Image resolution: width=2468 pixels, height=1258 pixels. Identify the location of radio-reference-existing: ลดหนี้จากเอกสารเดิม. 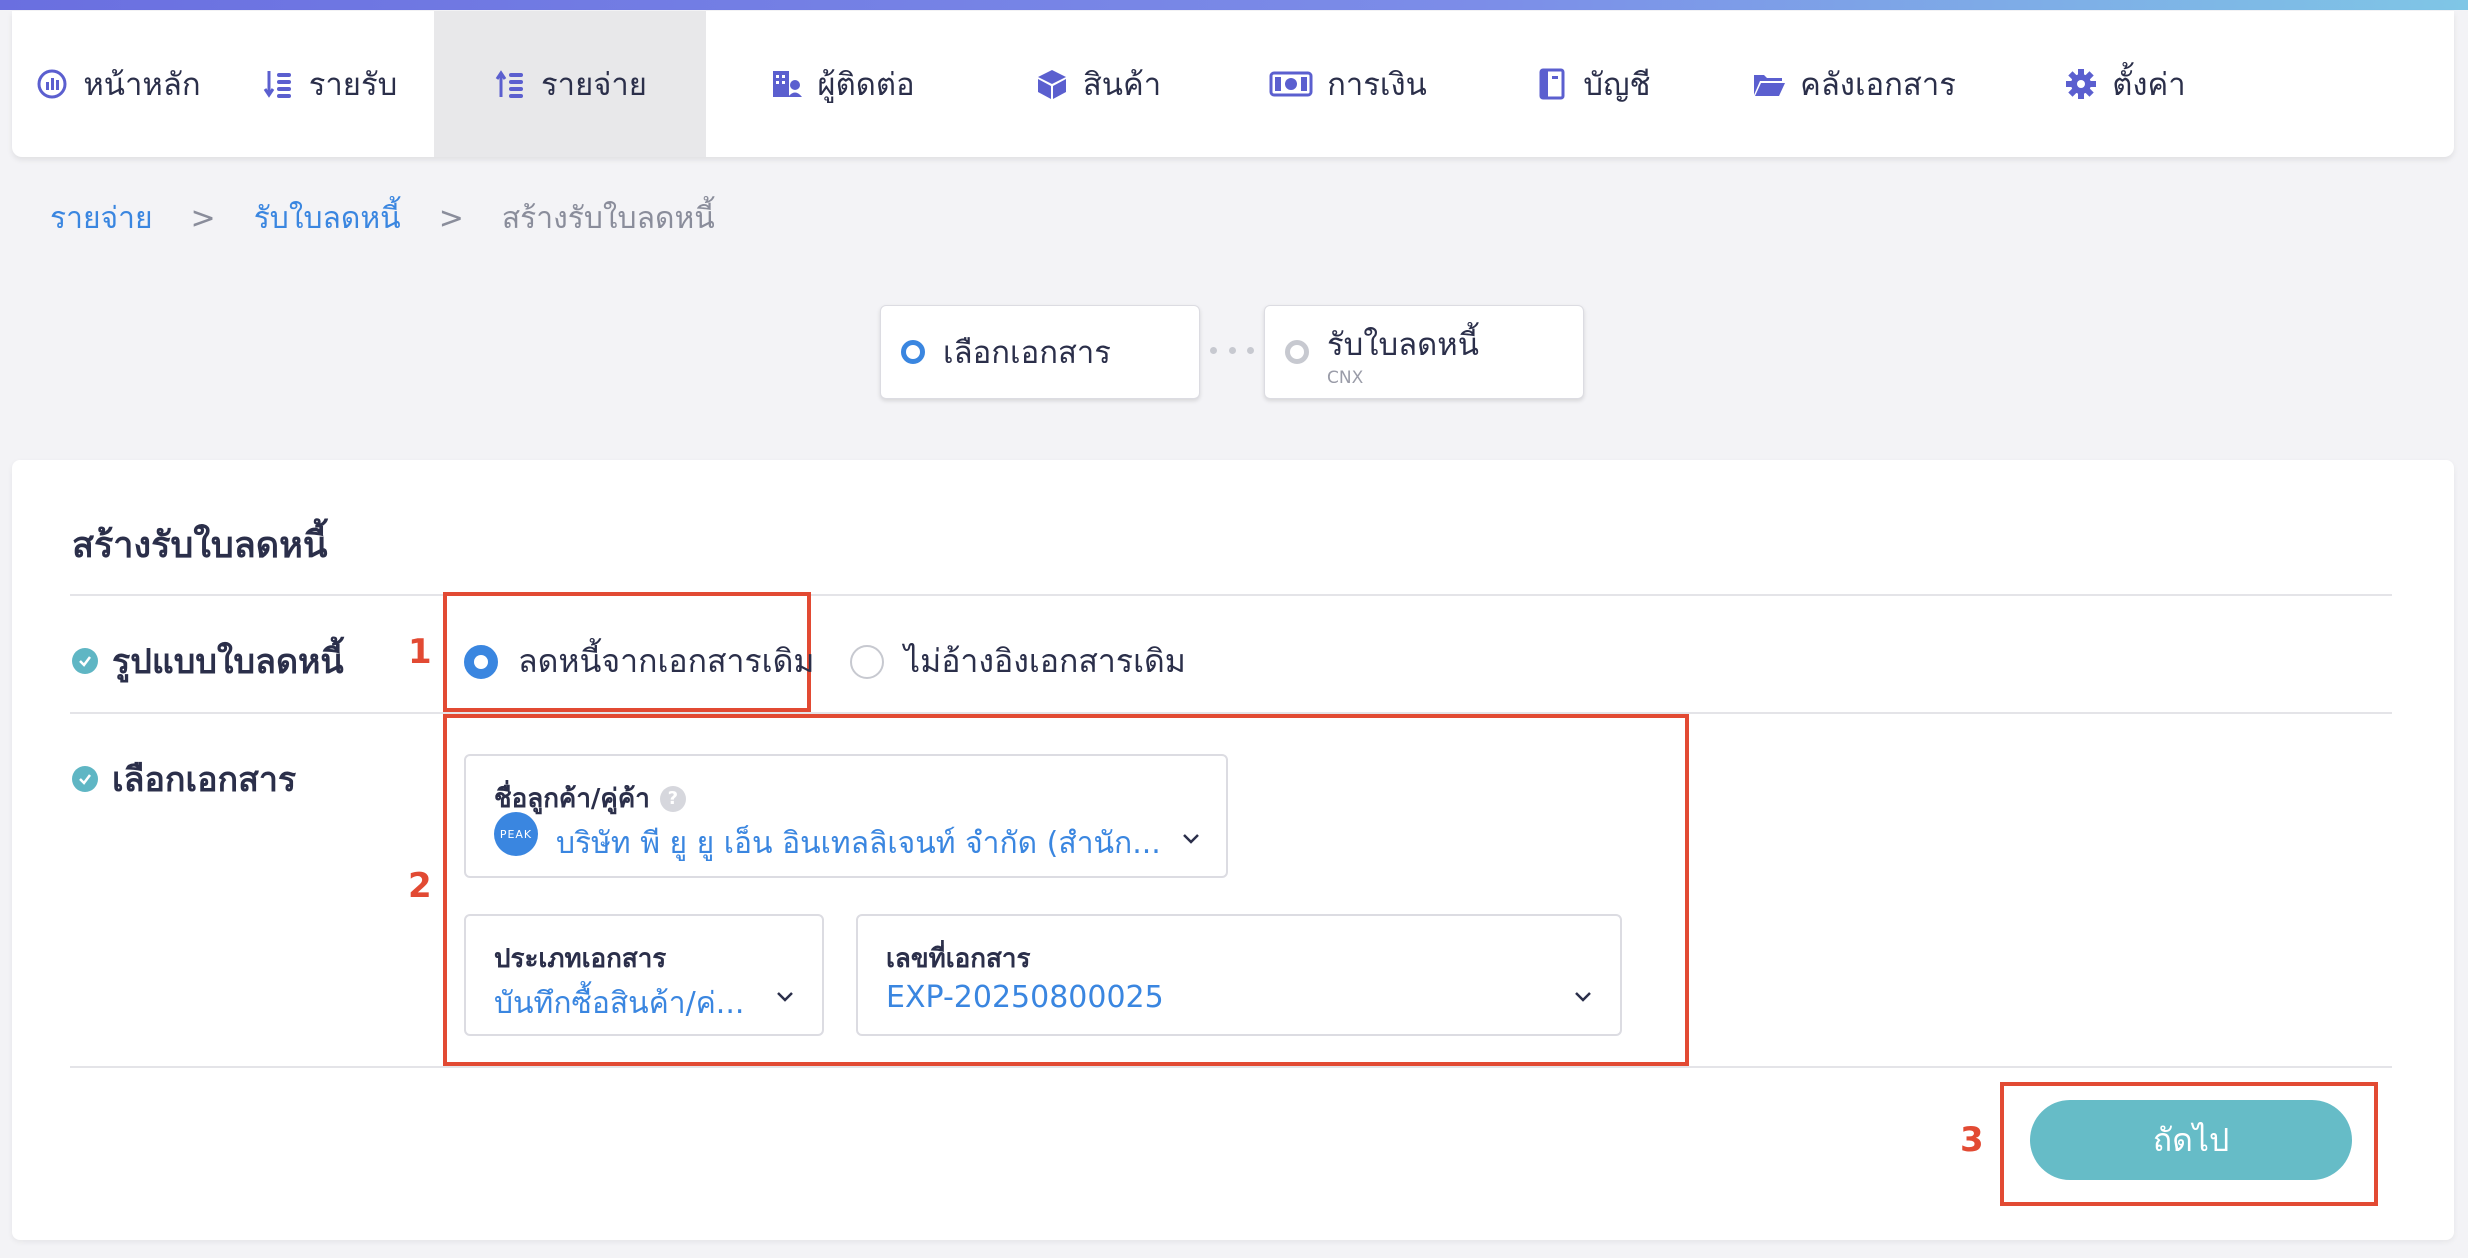
(639, 661).